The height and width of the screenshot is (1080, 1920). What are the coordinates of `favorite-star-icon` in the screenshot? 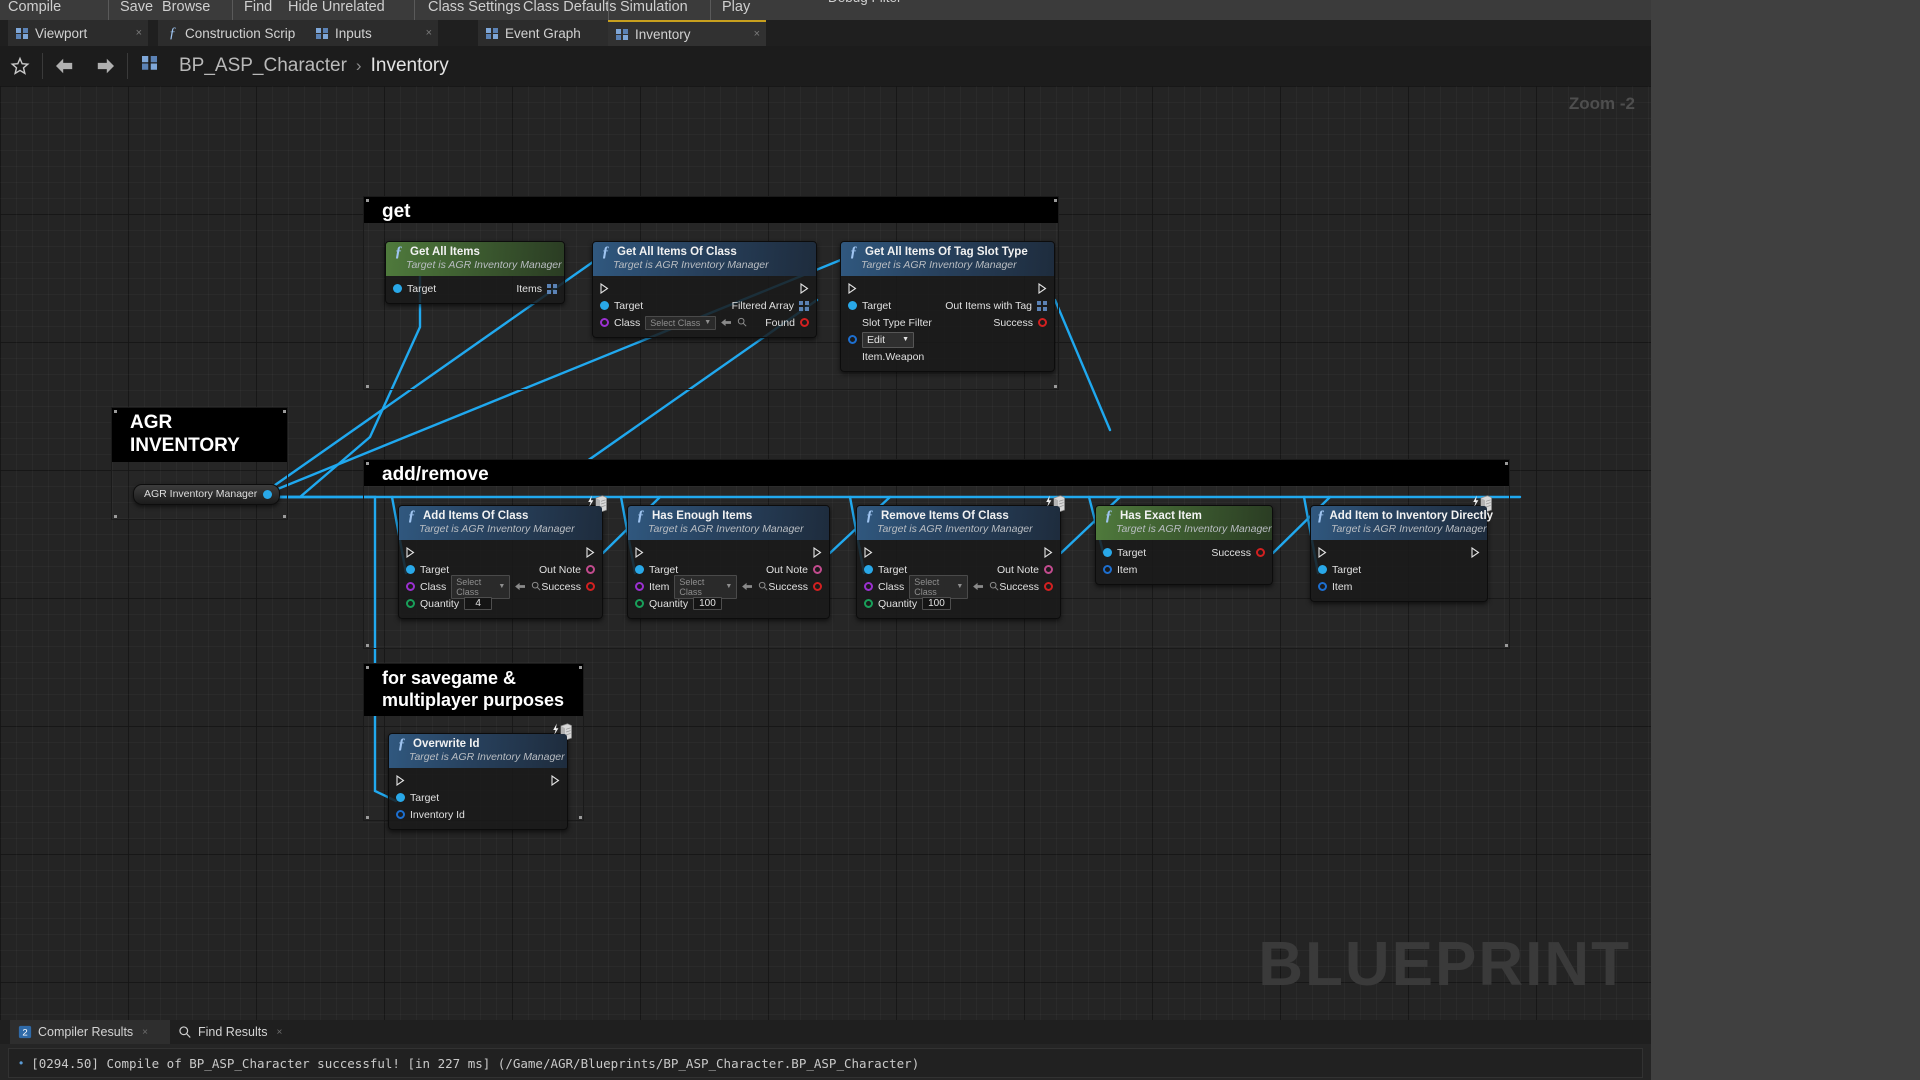 It's located at (20, 66).